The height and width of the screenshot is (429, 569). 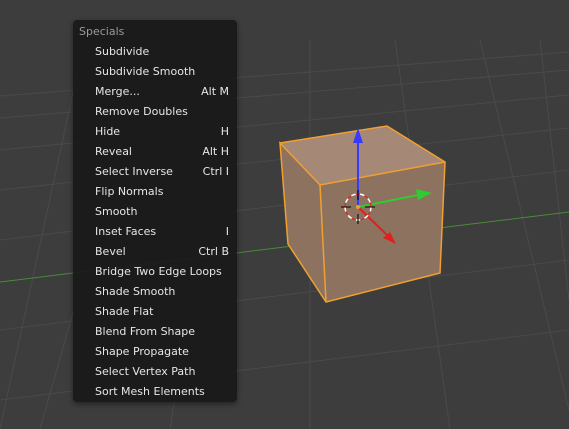 I want to click on menu-item-shortcut: H, so click(x=224, y=131).